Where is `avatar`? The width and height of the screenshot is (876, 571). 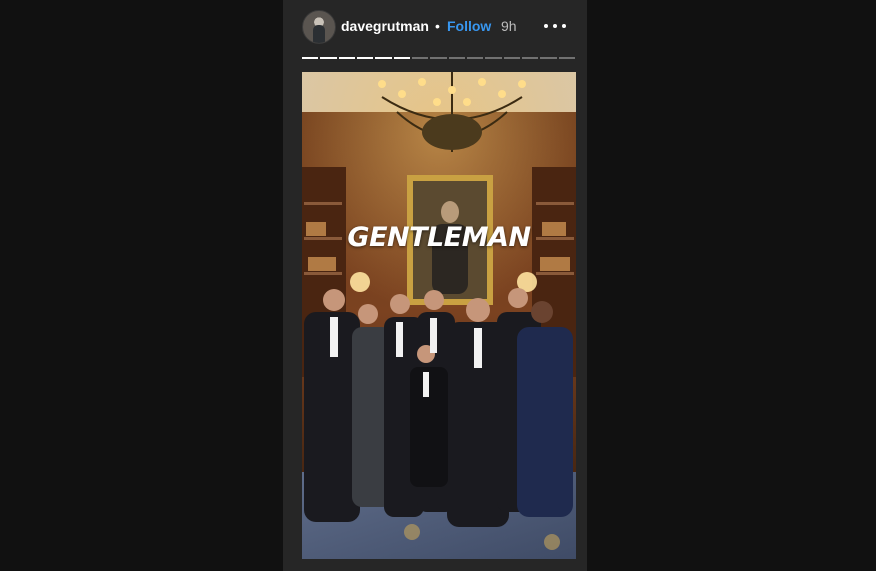
avatar is located at coordinates (319, 27).